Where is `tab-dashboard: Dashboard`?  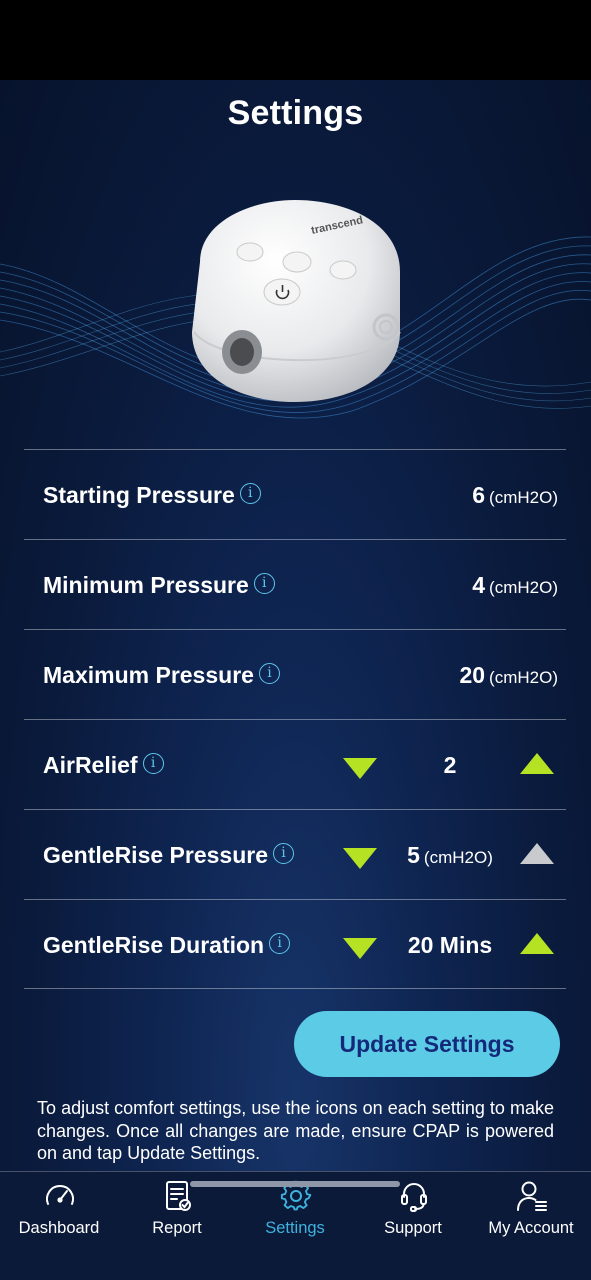 tab-dashboard: Dashboard is located at coordinates (59, 1212).